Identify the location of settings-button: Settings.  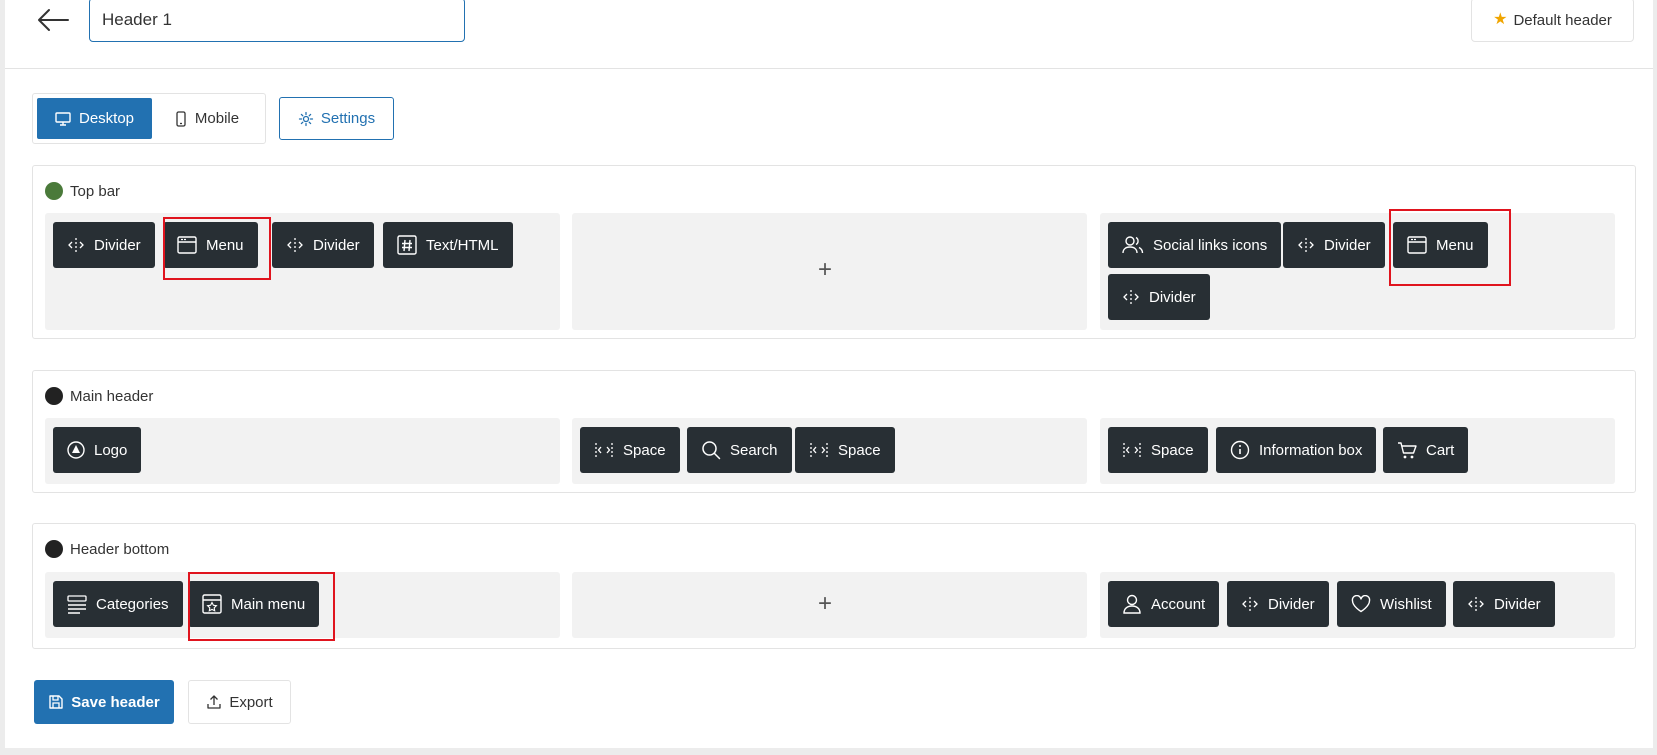
(336, 118).